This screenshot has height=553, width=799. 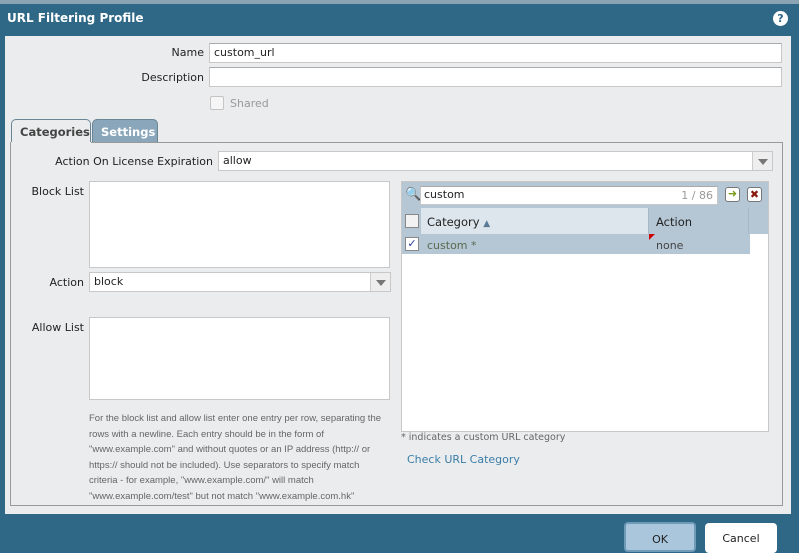 What do you see at coordinates (134, 161) in the screenshot?
I see `license-expiration-label: Action On License Expiration` at bounding box center [134, 161].